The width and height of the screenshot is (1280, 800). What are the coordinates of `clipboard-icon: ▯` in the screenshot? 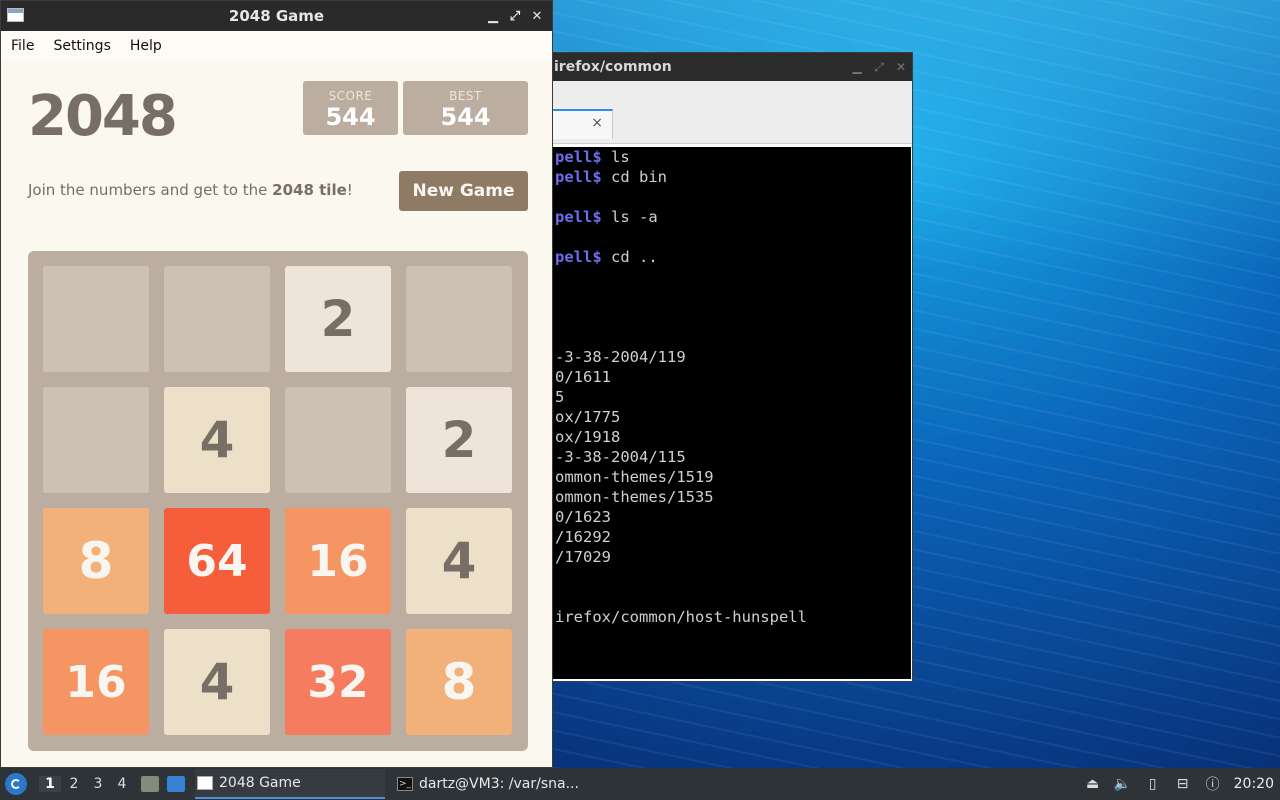 It's located at (1153, 784).